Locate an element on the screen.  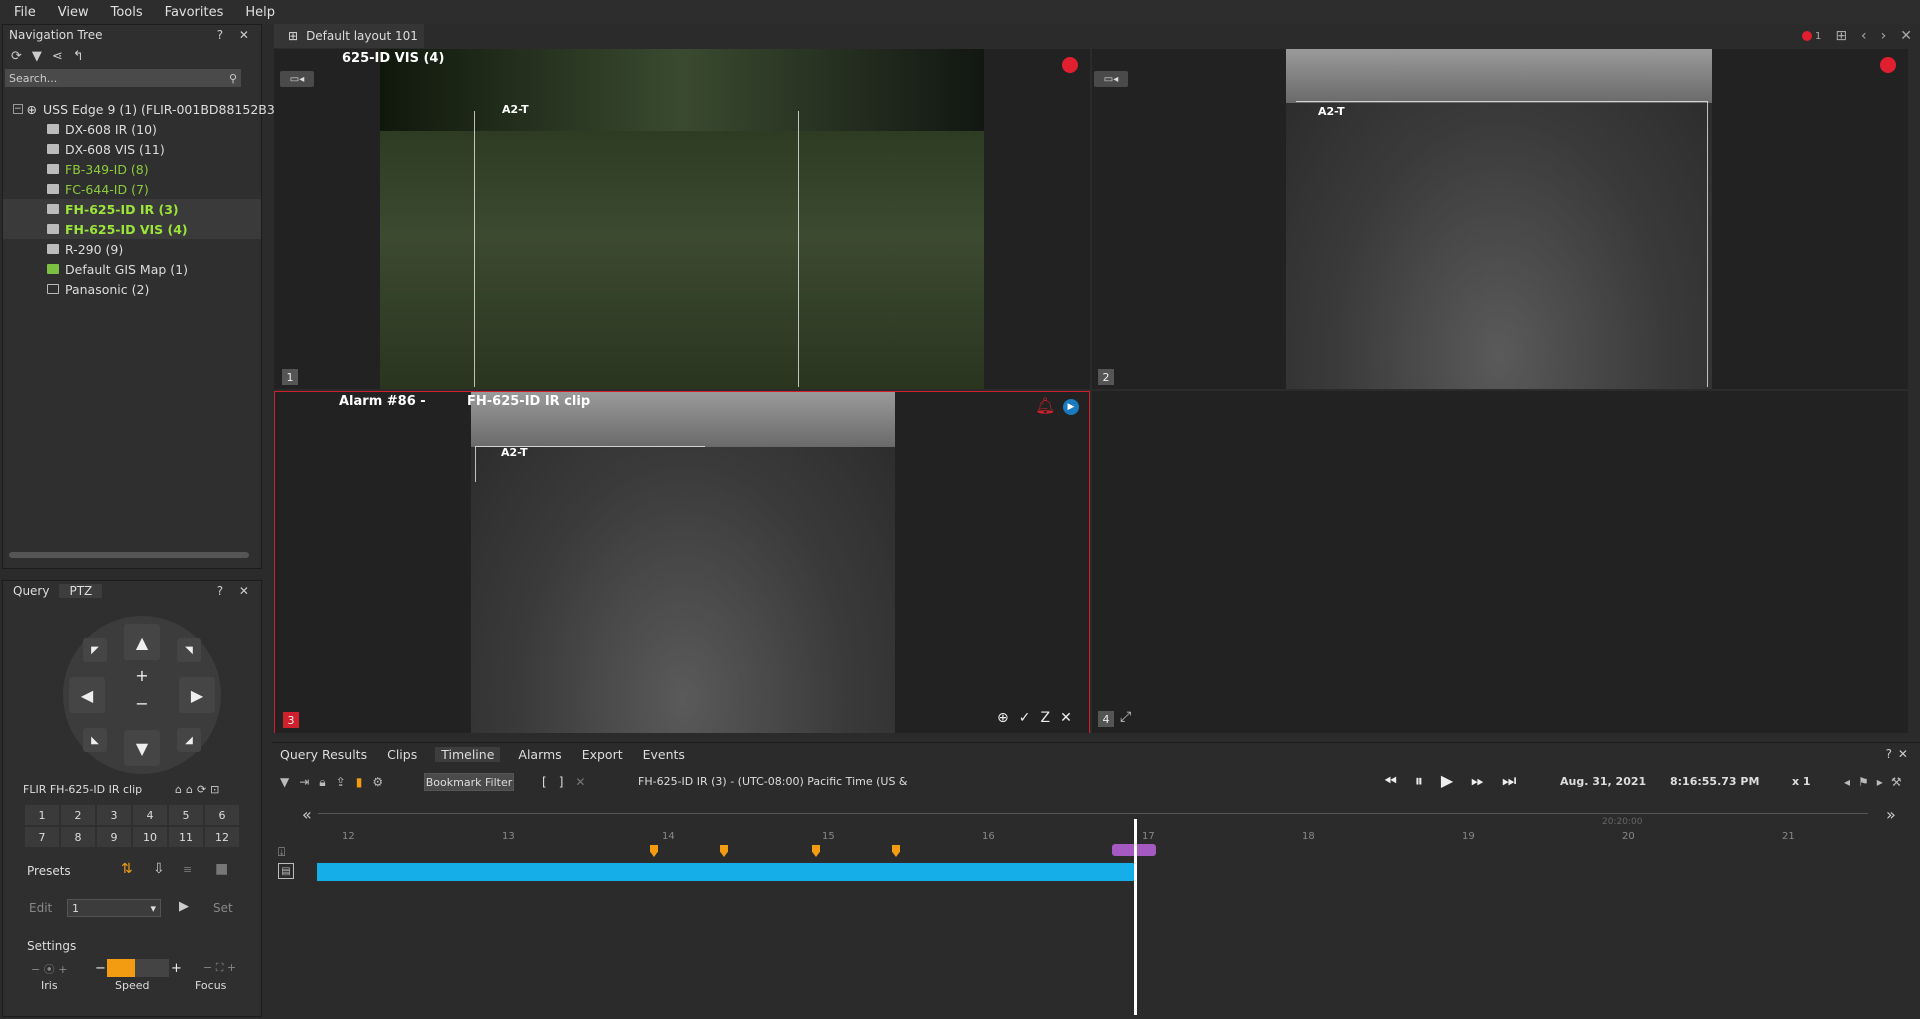
rewind-icon: ⏪︎ is located at coordinates (1390, 781).